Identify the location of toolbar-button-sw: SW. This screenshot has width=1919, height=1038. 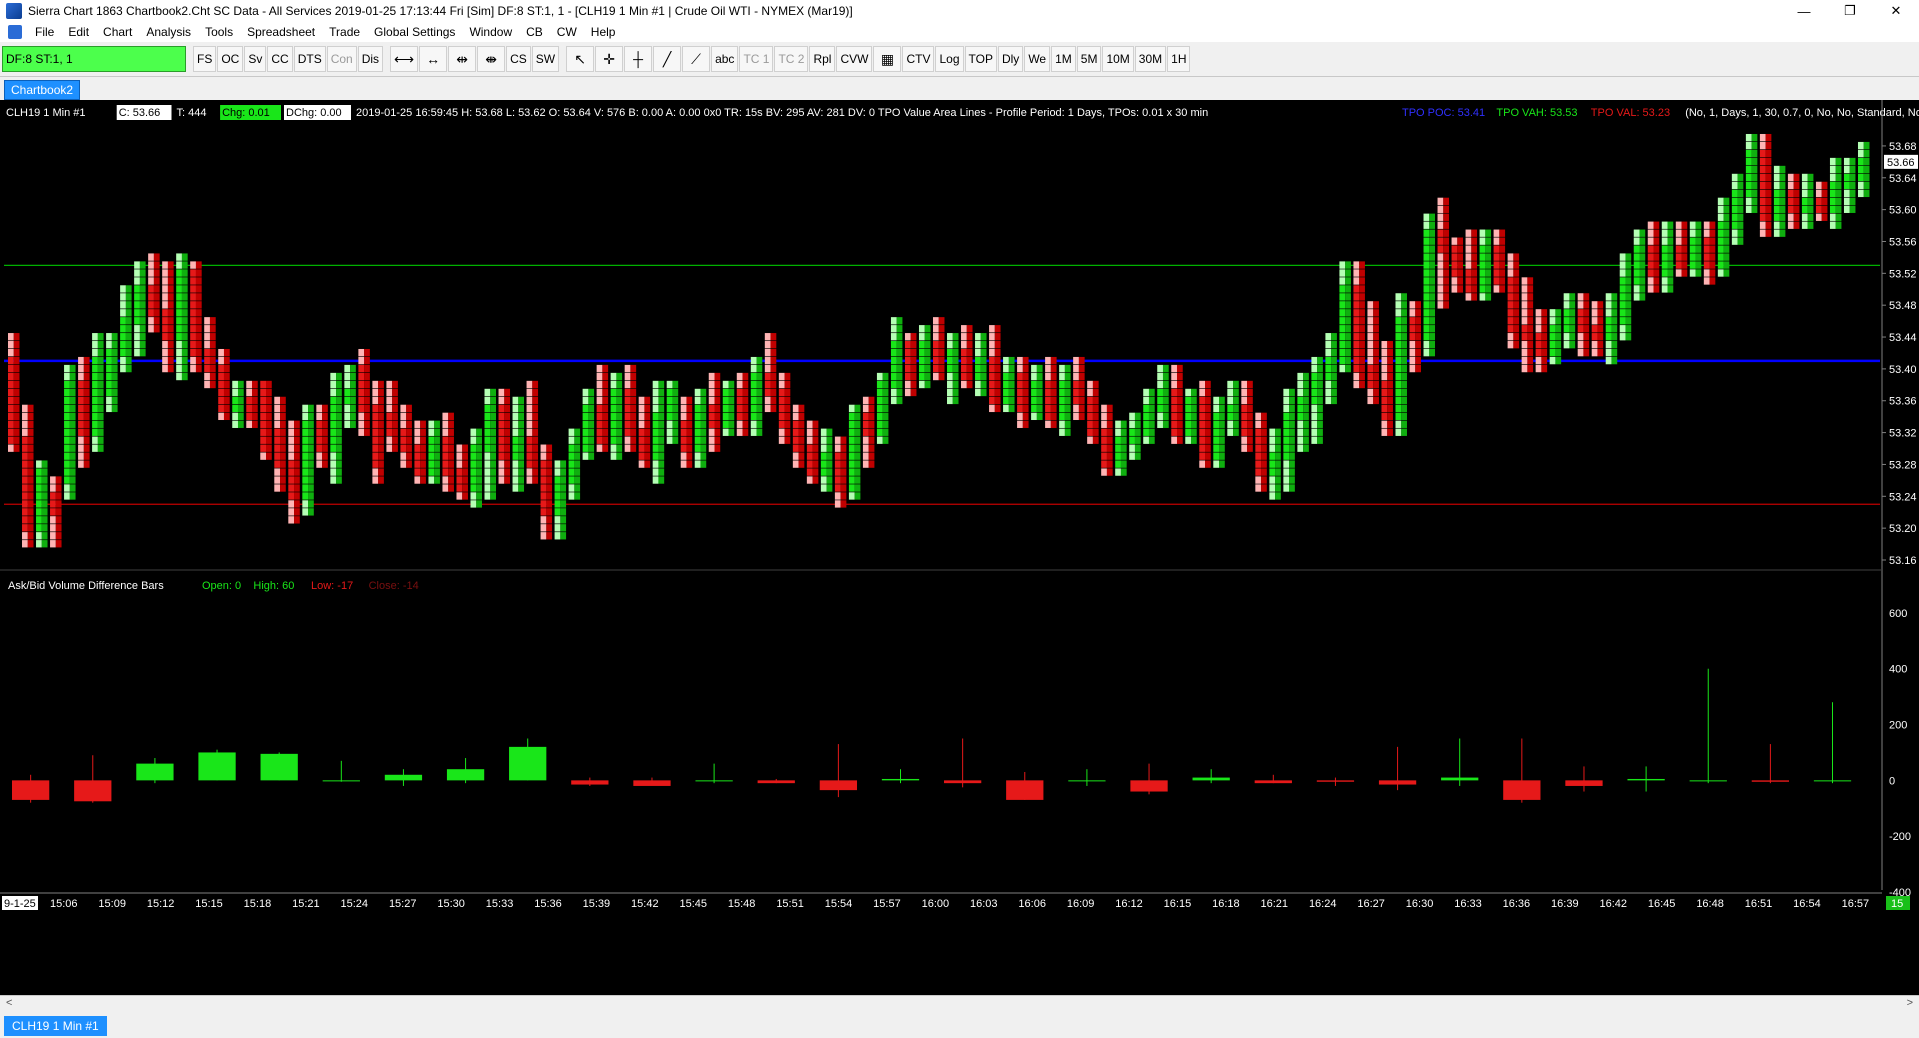
(545, 59).